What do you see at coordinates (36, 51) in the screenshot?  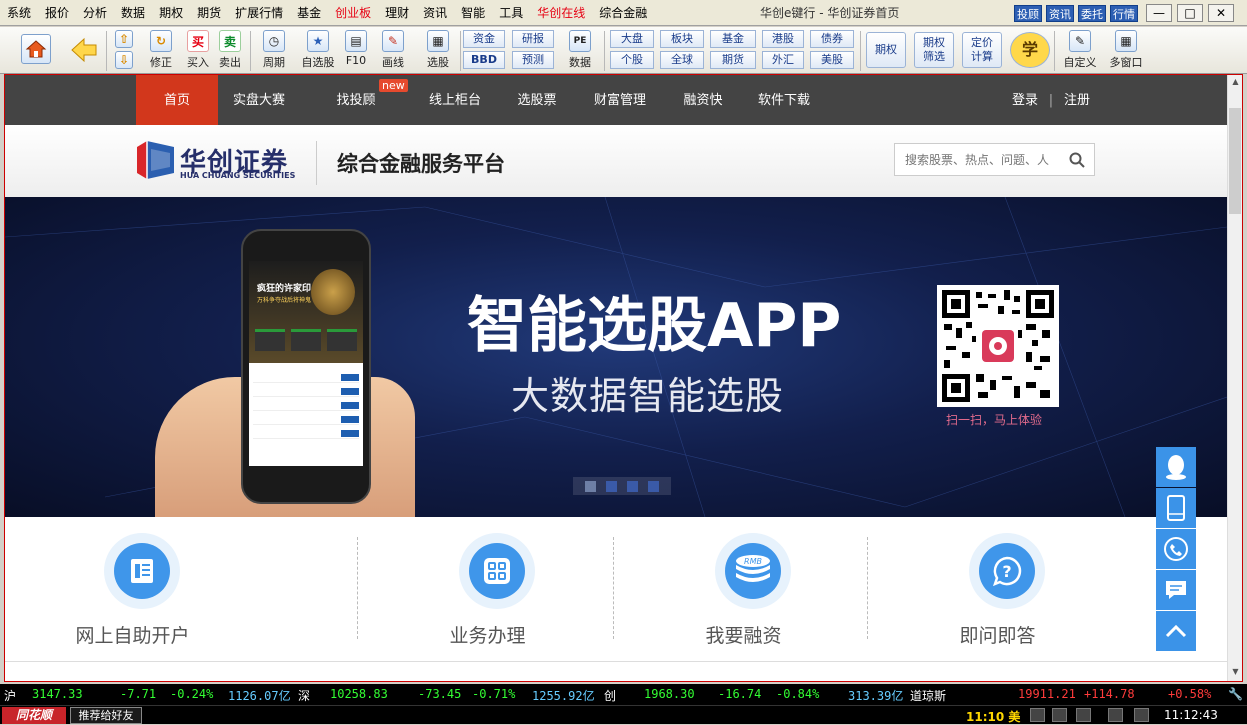 I see `home-button` at bounding box center [36, 51].